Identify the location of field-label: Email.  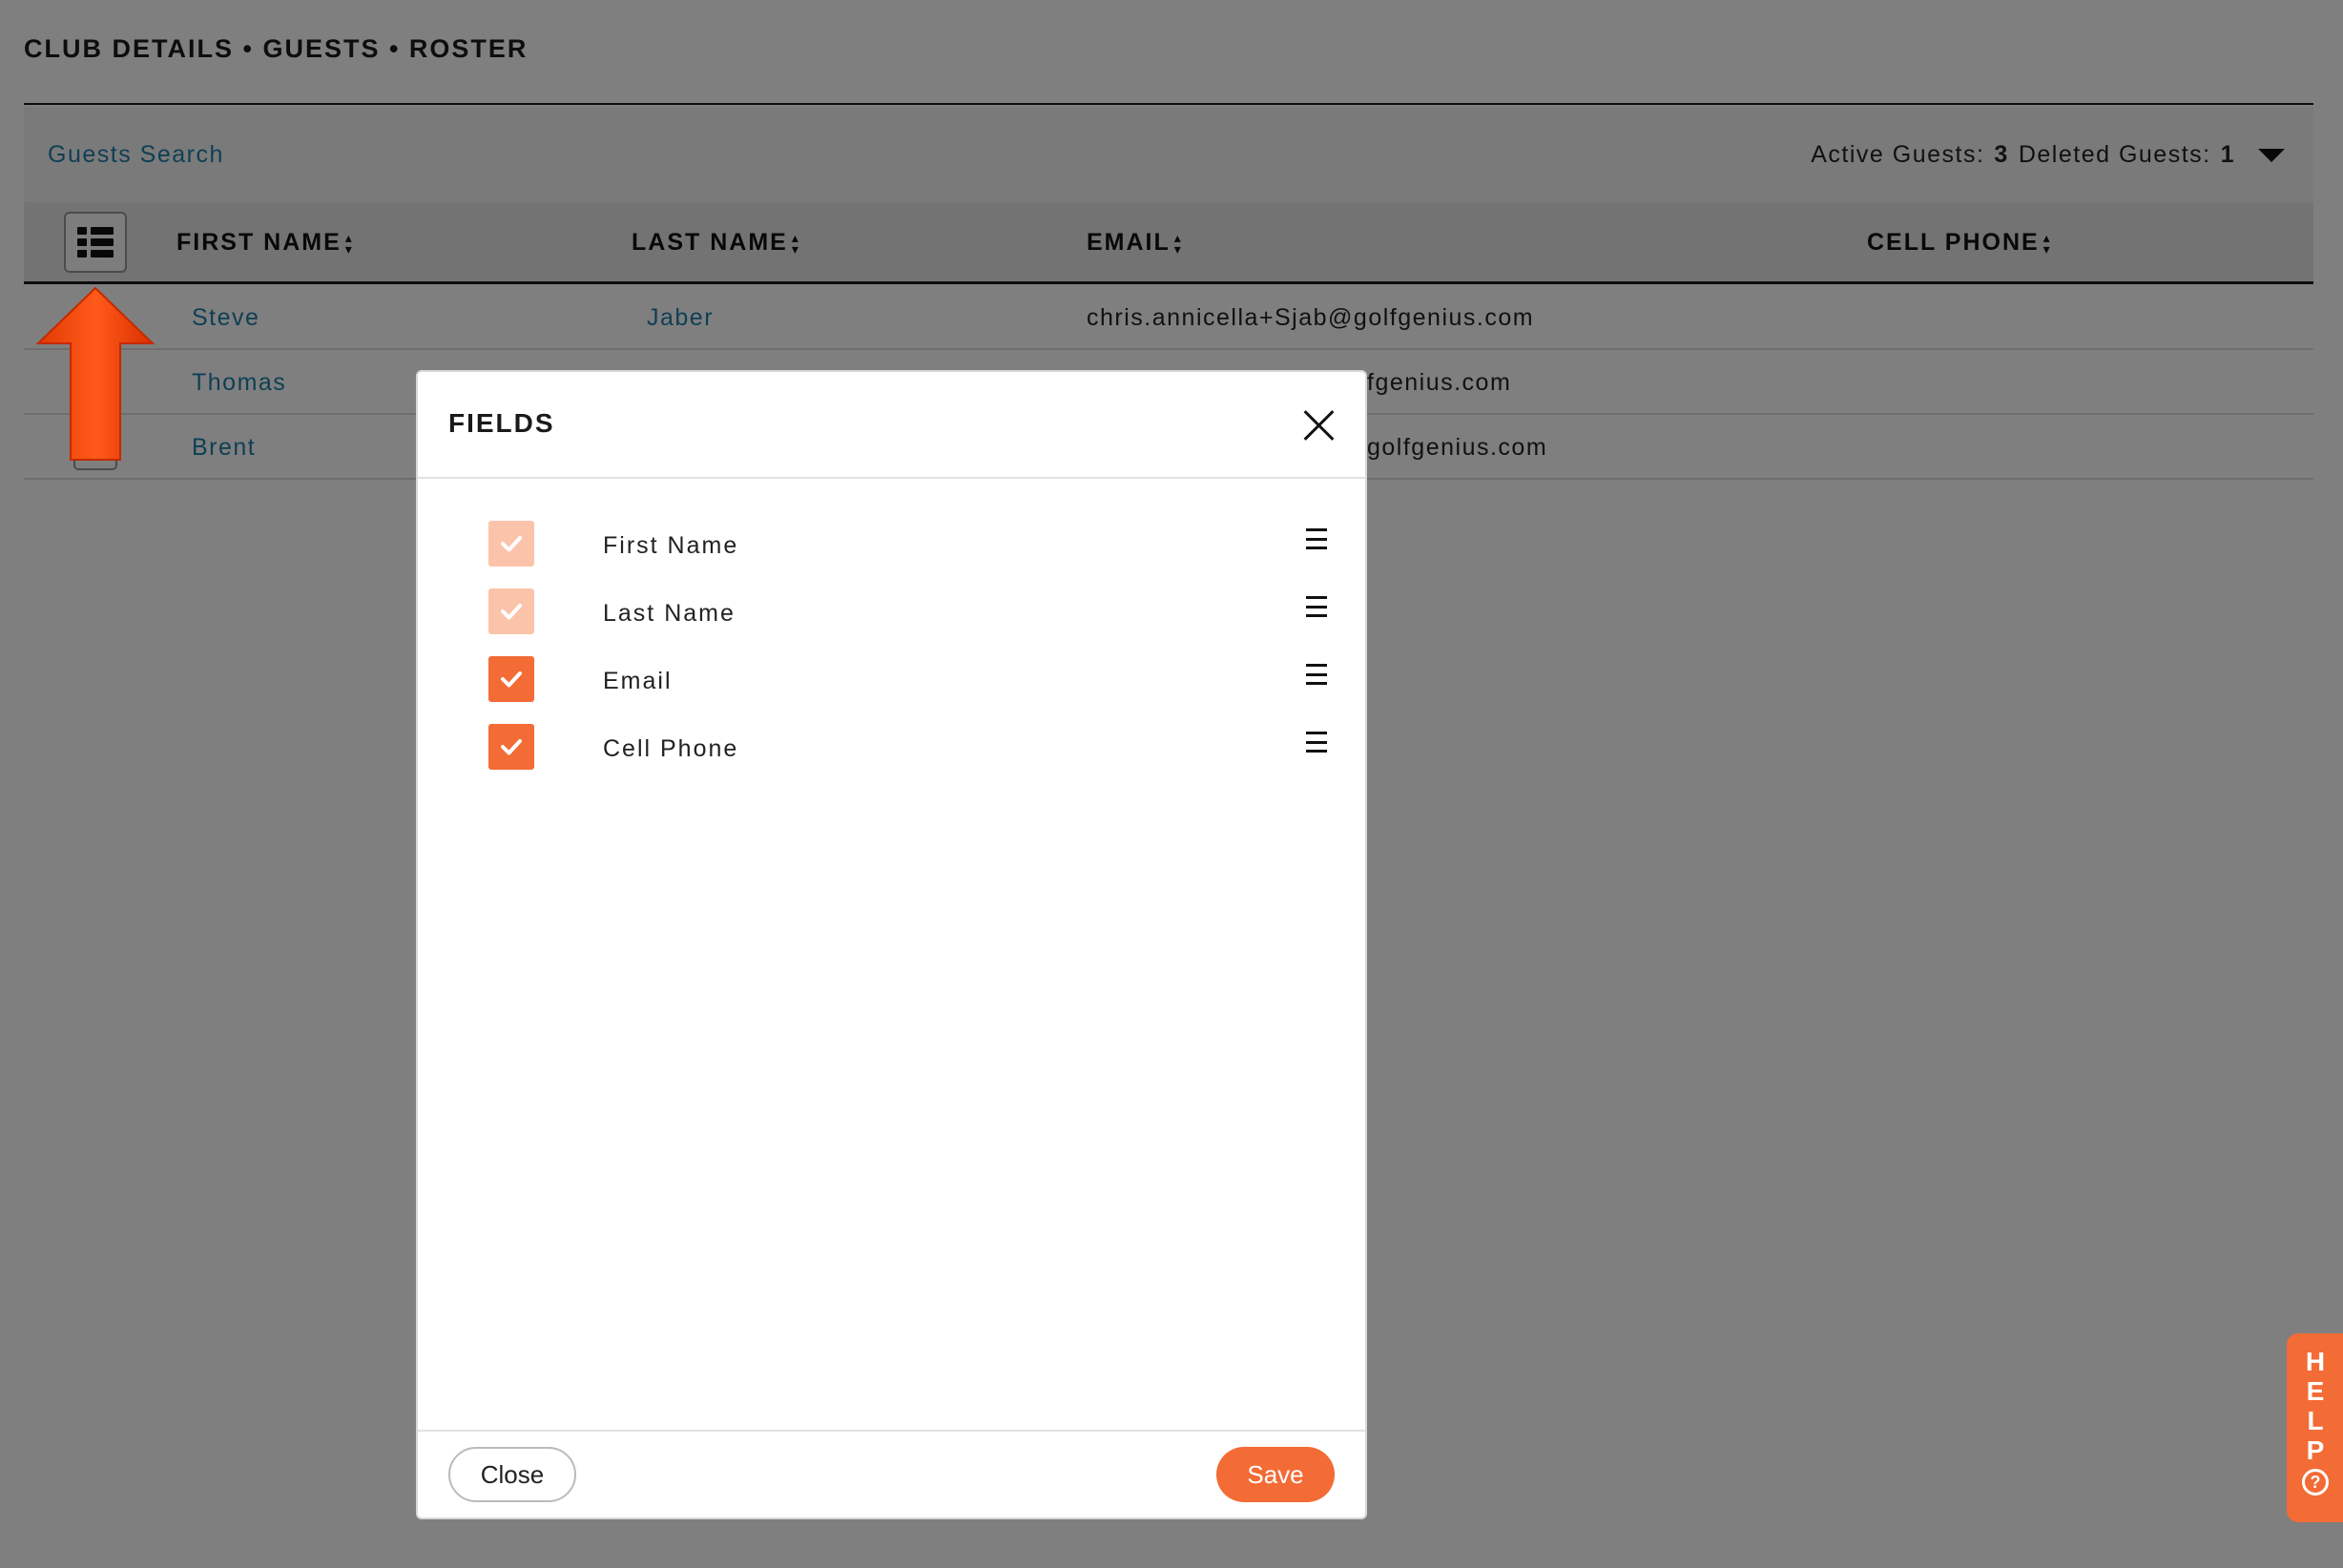
(638, 681).